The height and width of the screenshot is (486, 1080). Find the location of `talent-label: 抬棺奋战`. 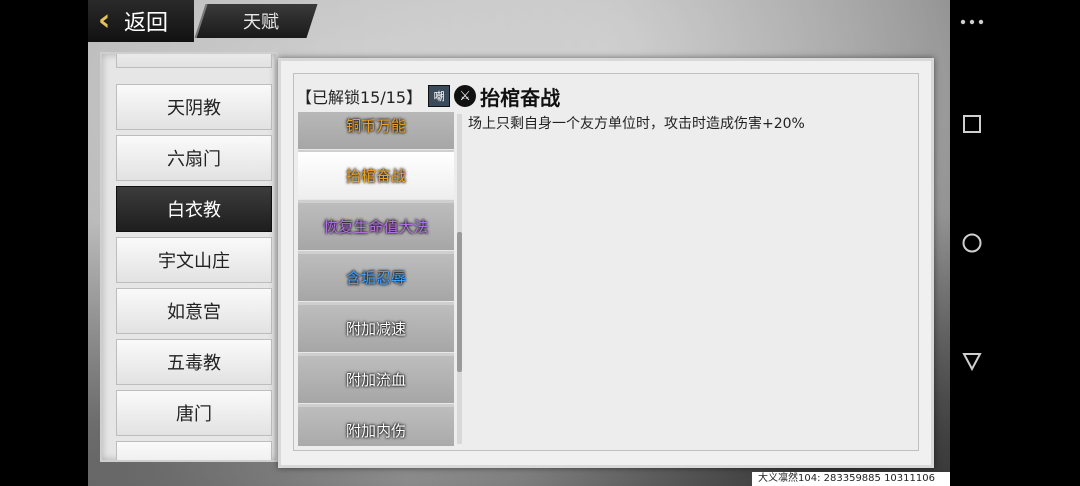

talent-label: 抬棺奋战 is located at coordinates (375, 176).